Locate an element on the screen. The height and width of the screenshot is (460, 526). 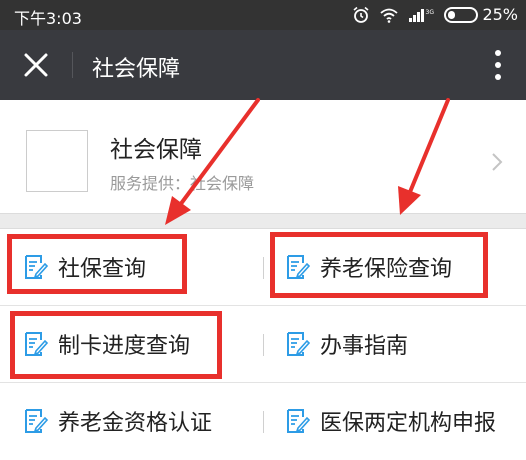
service-provider: 服务提供：社会保障 is located at coordinates (182, 183).